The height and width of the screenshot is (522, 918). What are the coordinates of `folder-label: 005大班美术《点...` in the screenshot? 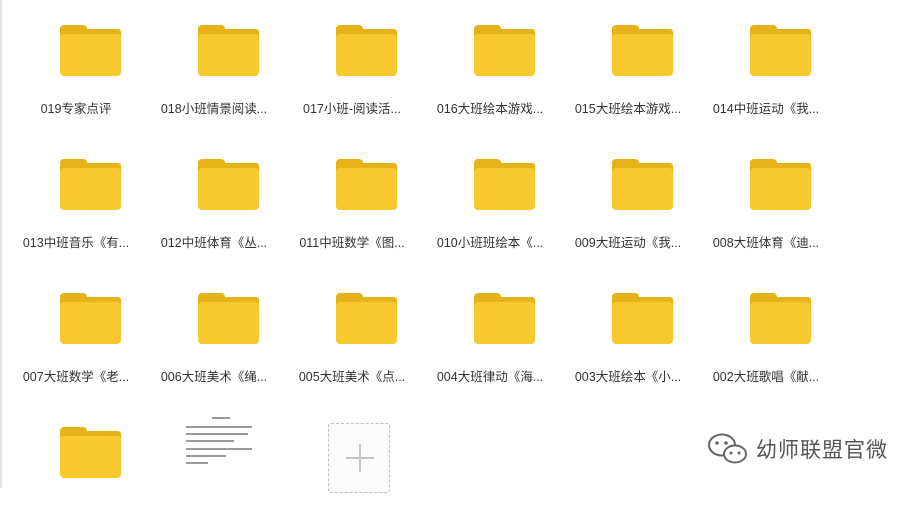 It's located at (352, 377).